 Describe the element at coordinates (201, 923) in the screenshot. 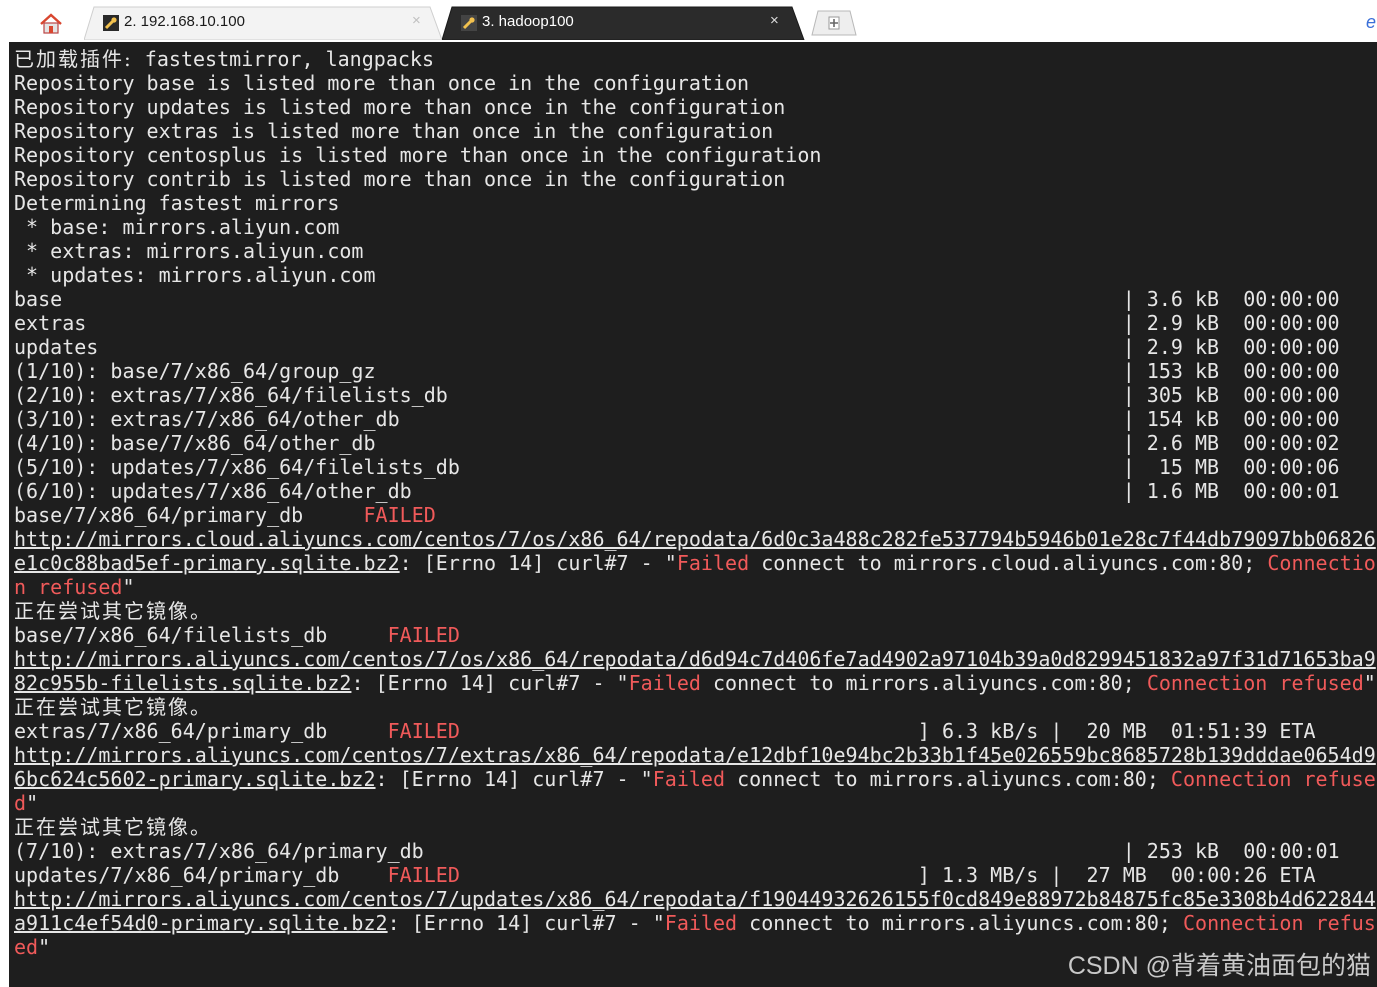

I see `url-link: a911c4ef54d0-primary.sqlite.bz2` at that location.